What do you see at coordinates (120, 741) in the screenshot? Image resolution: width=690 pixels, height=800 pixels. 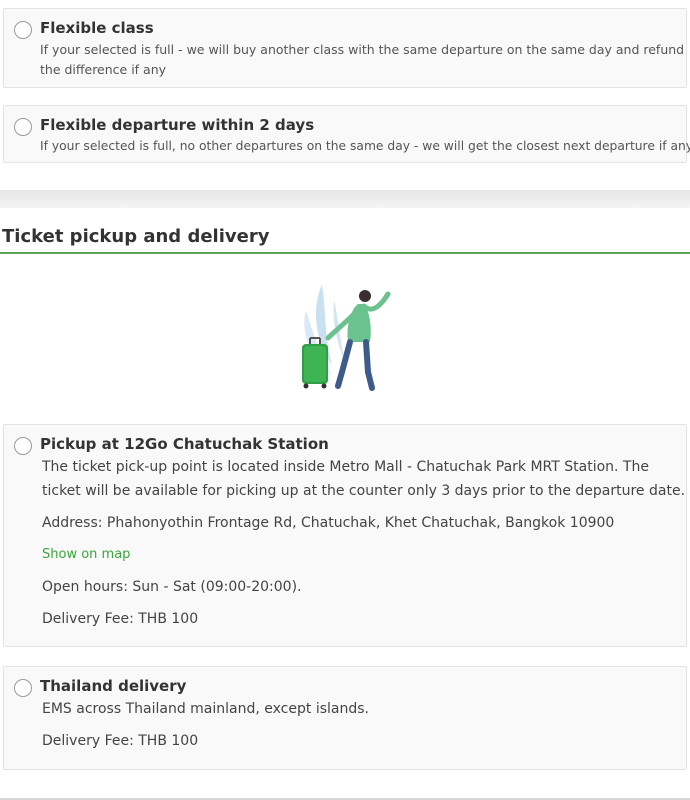 I see `thailand-delivery-fee: Delivery Fee: THB 100` at bounding box center [120, 741].